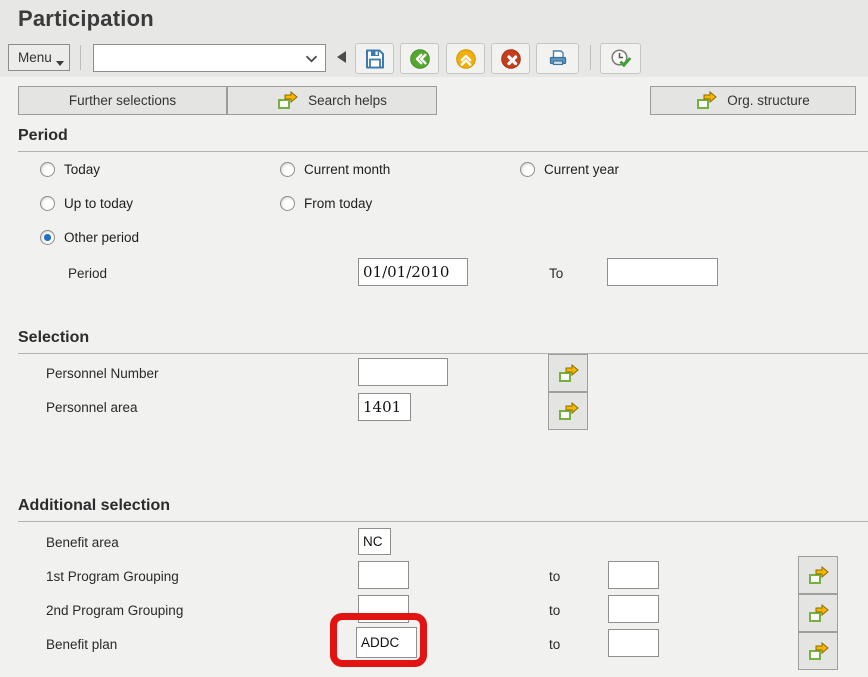  Describe the element at coordinates (403, 372) in the screenshot. I see `personnel-number-input` at that location.